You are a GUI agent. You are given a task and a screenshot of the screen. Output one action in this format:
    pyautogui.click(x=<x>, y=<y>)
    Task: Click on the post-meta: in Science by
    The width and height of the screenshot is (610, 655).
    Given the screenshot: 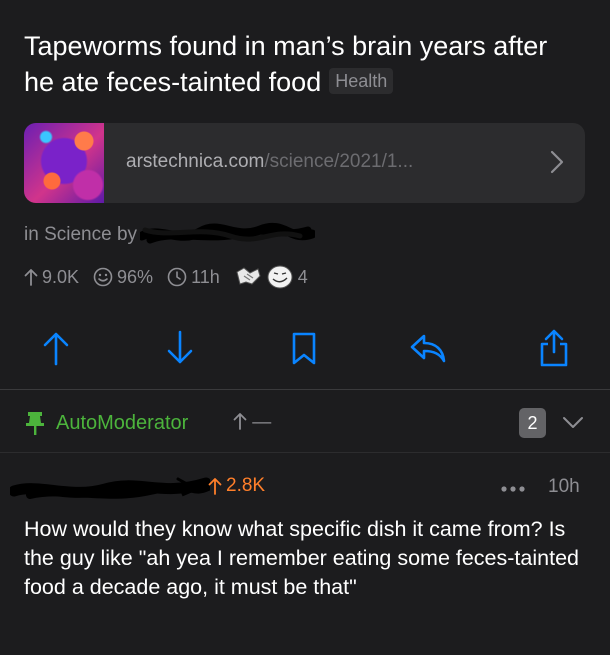 What is the action you would take?
    pyautogui.click(x=80, y=235)
    